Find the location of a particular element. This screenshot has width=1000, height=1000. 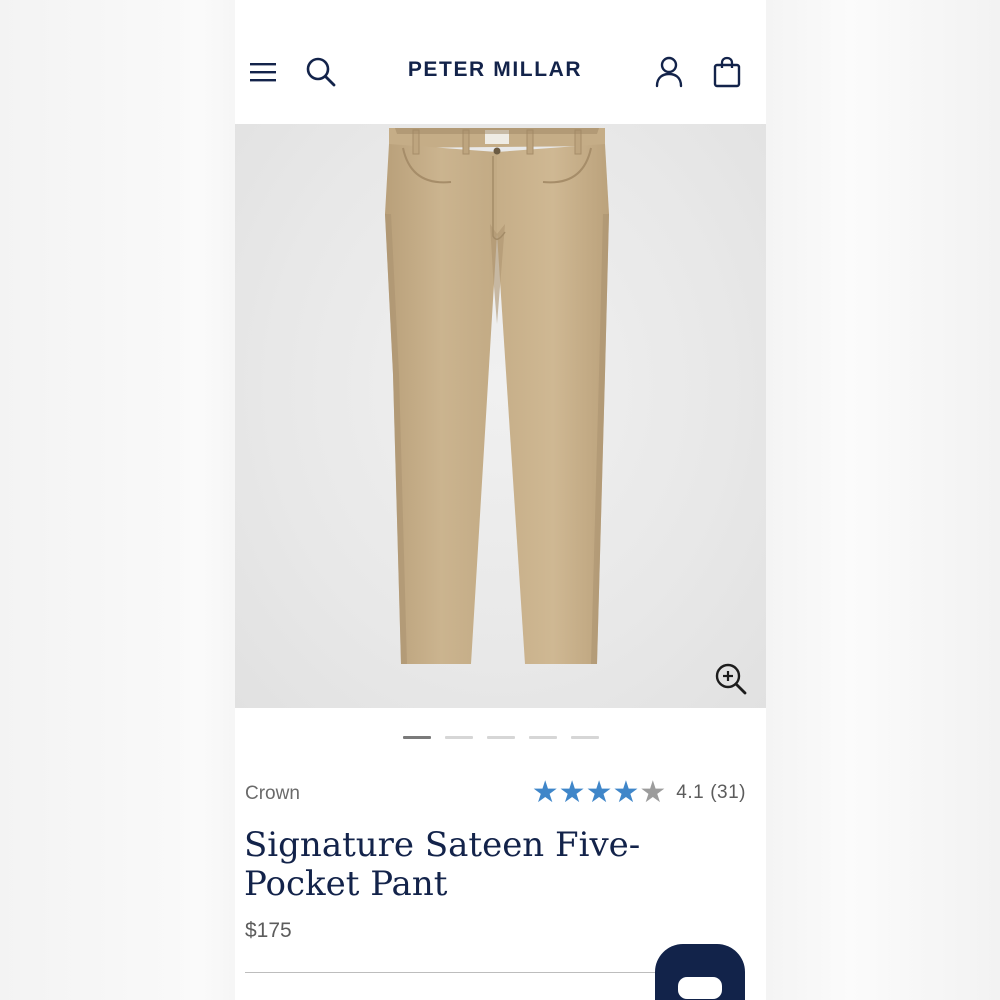

rating-value: 4.1 is located at coordinates (690, 792).